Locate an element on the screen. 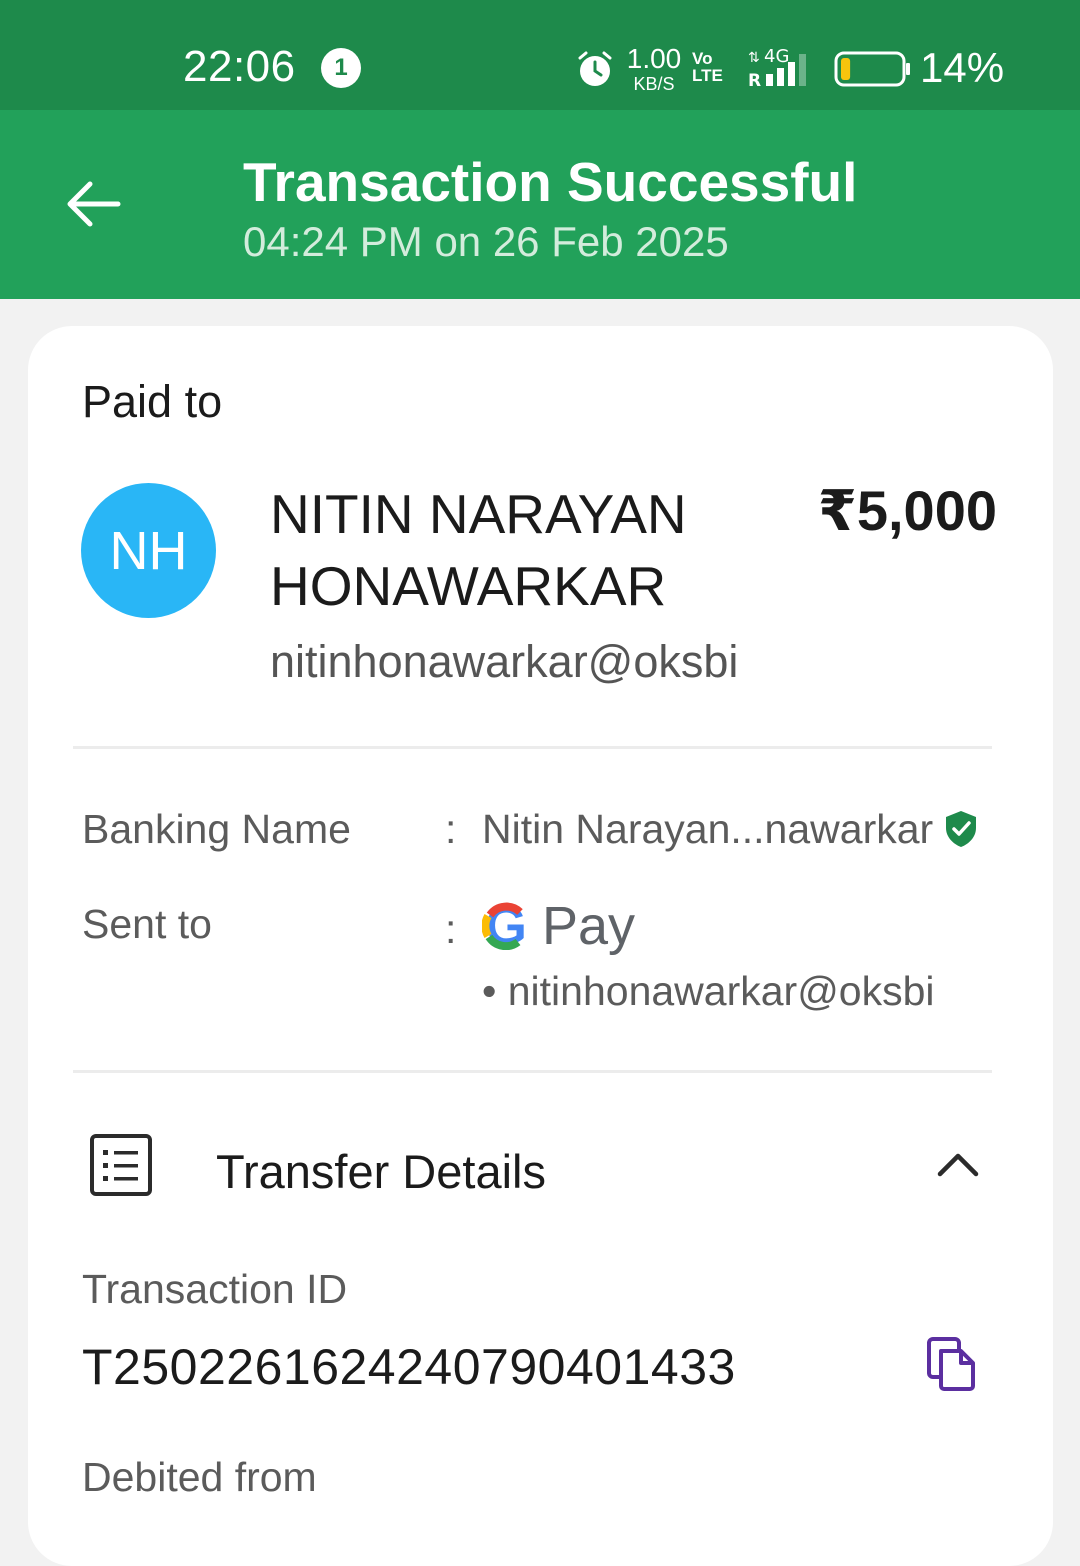  banking-name-value: Nitin Narayan...nawarkar is located at coordinates (708, 829).